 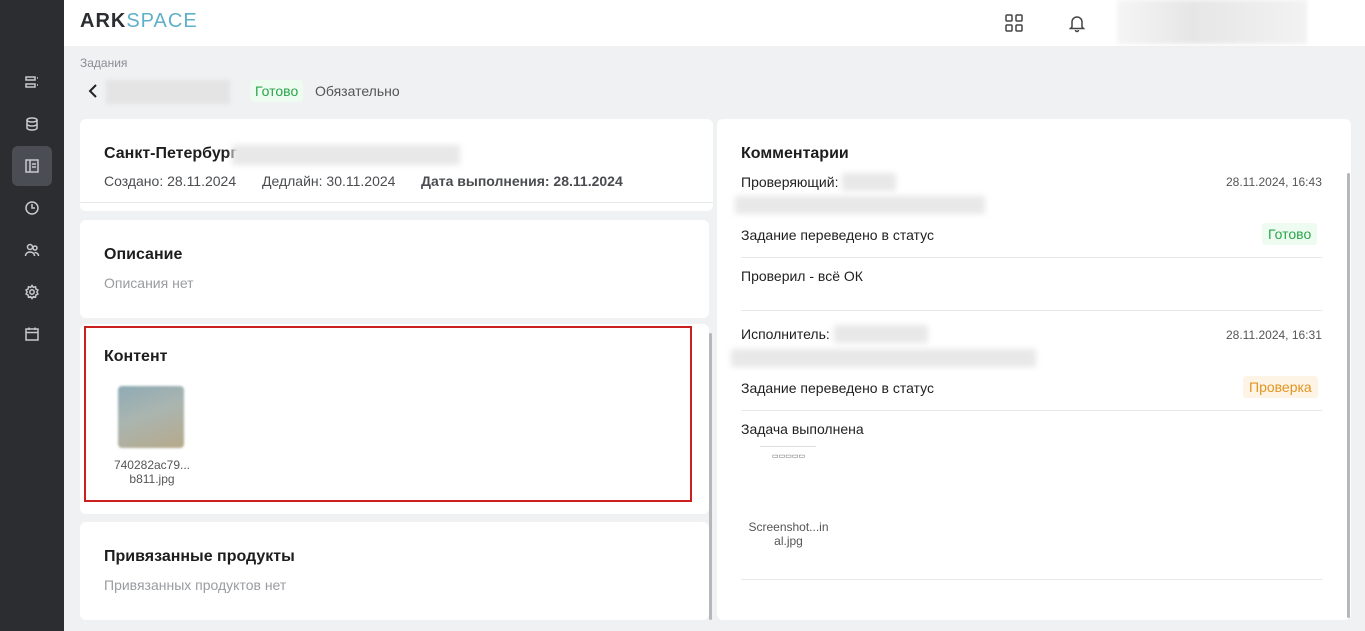 What do you see at coordinates (396, 202) in the screenshot?
I see `card-divider` at bounding box center [396, 202].